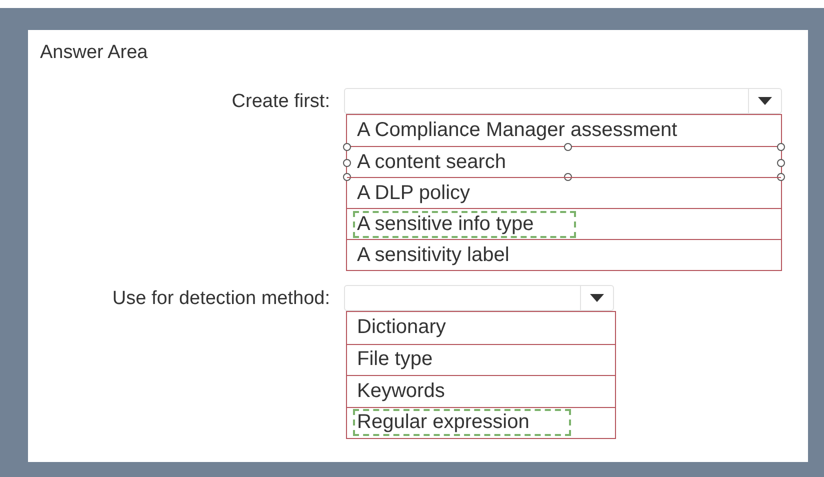 Image resolution: width=824 pixels, height=477 pixels. I want to click on answer-option: A sensitive info type, so click(564, 223).